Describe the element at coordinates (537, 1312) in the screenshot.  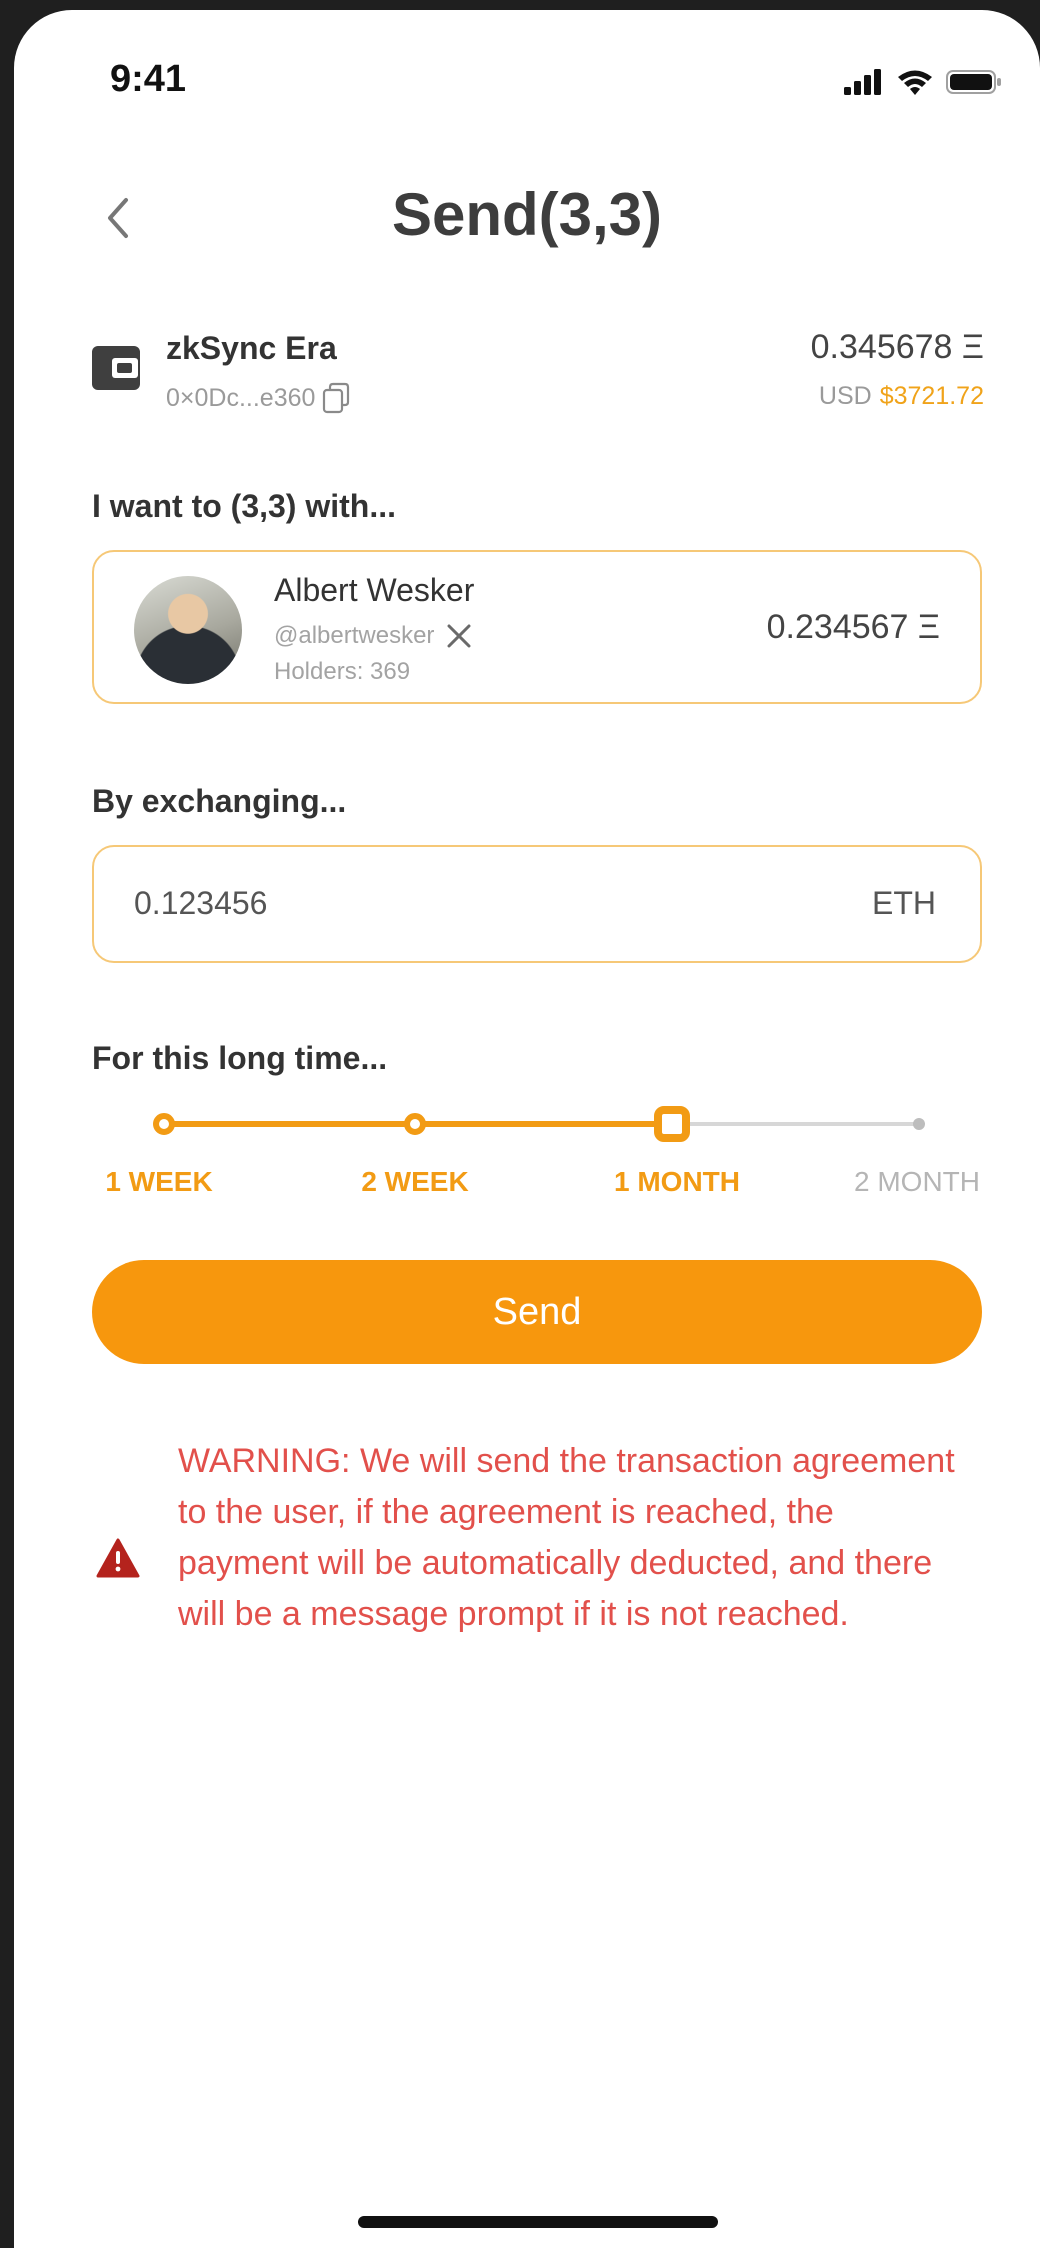
I see `send-button: Send` at that location.